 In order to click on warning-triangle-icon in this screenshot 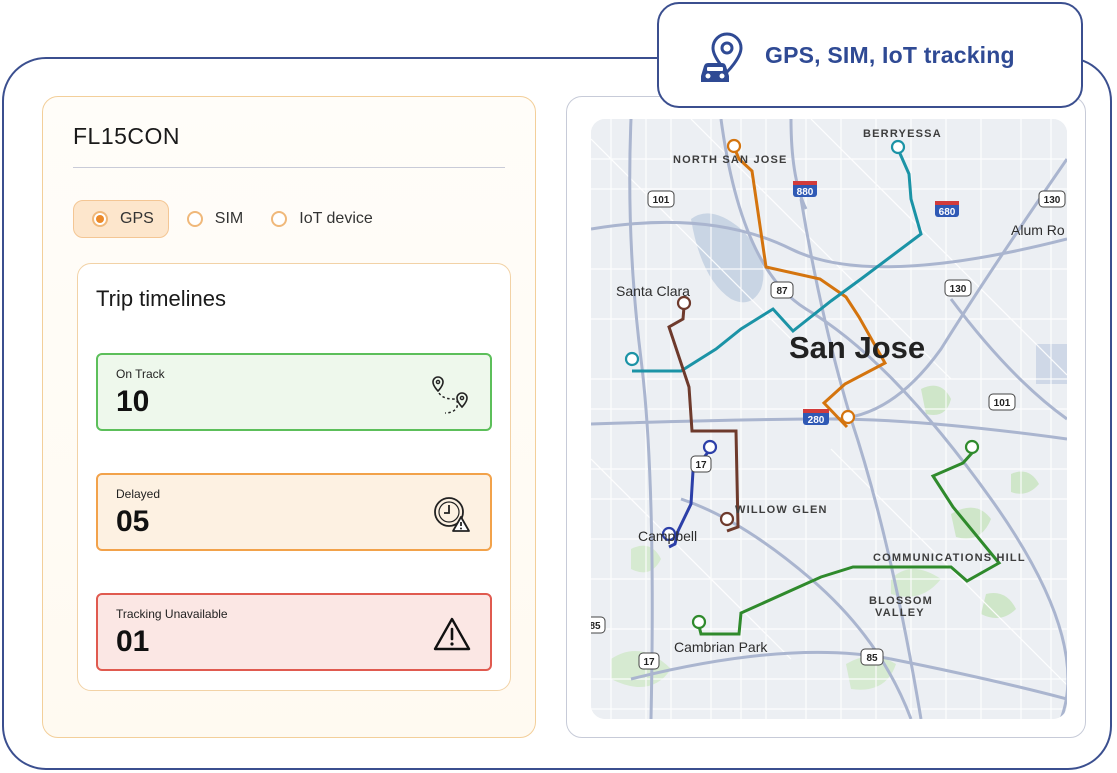, I will do `click(452, 634)`.